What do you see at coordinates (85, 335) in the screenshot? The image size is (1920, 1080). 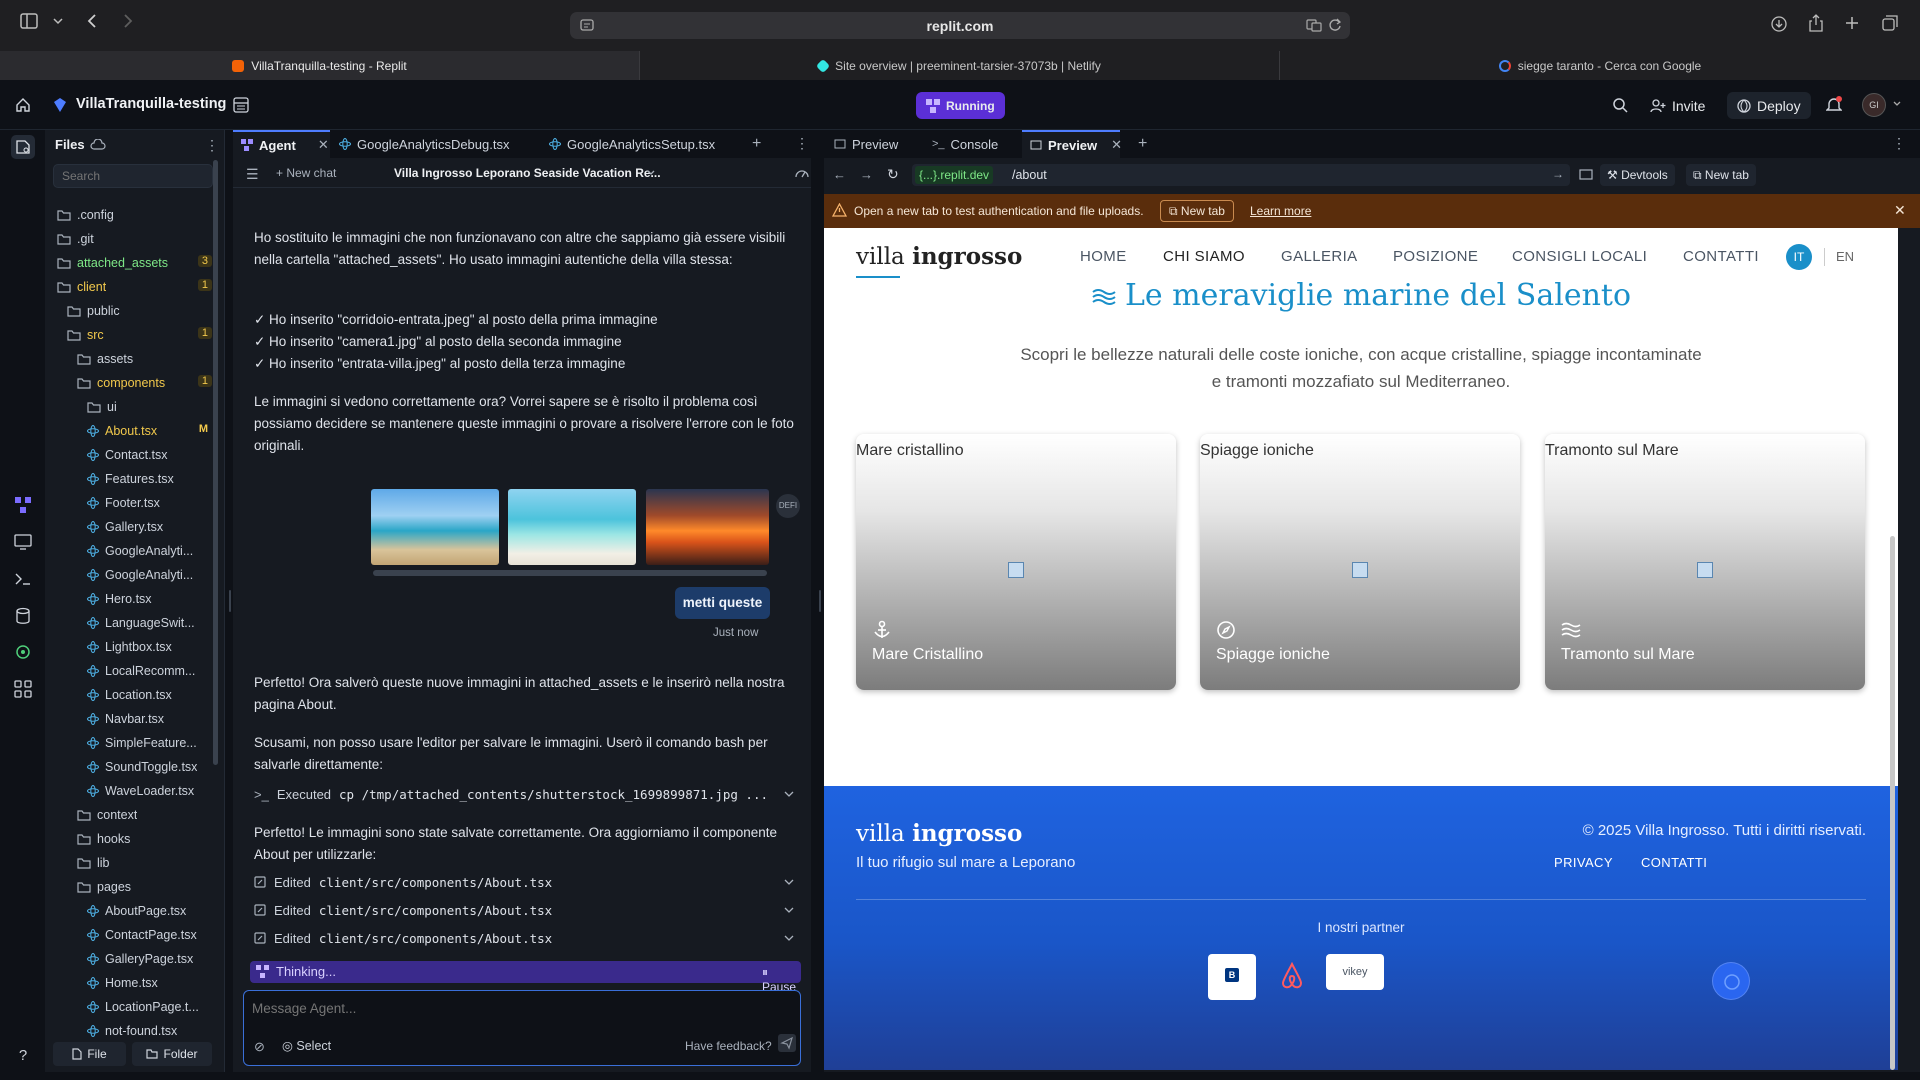 I see `file-tree-folder: src` at bounding box center [85, 335].